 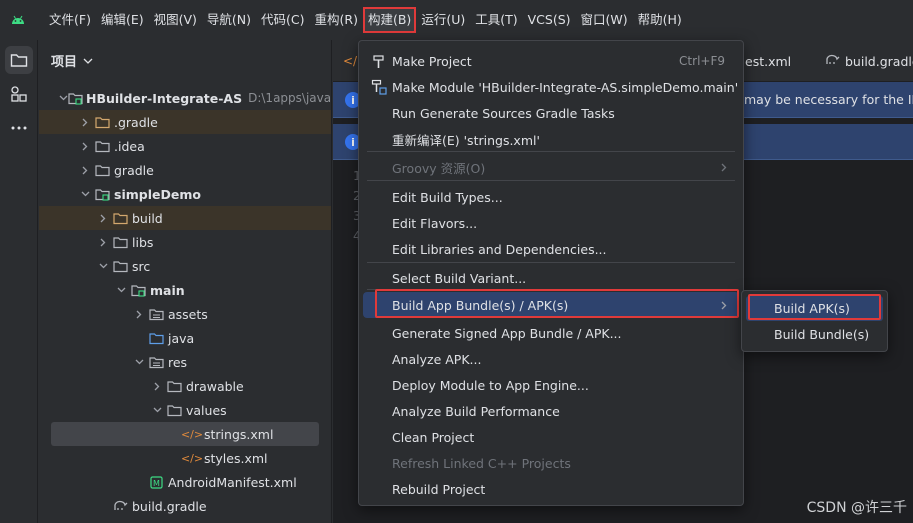 What do you see at coordinates (439, 168) in the screenshot?
I see `build-menu-item-label: Groovy 资源(O)` at bounding box center [439, 168].